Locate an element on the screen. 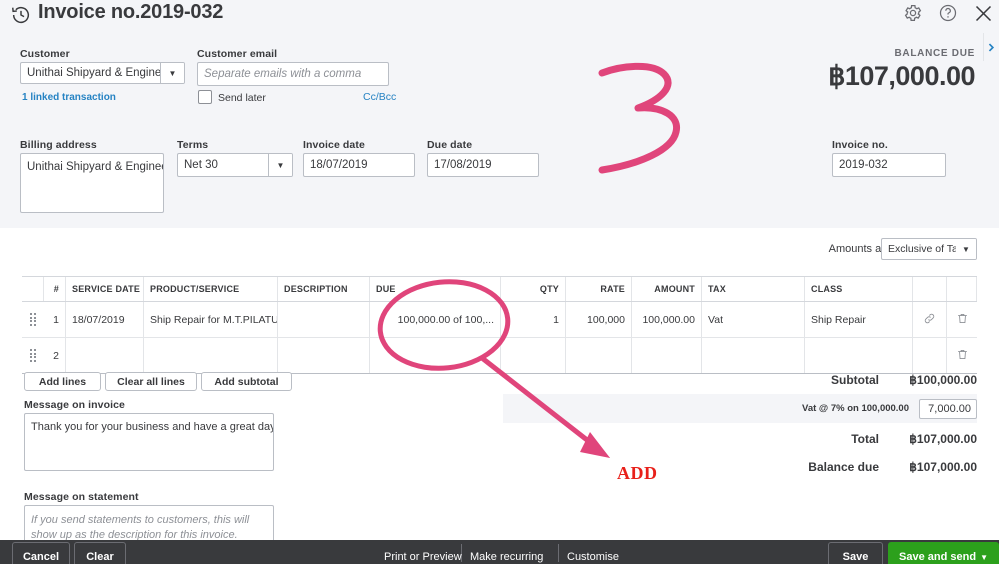 The height and width of the screenshot is (564, 999). customer-email-input: Separate emails with a comma is located at coordinates (293, 74).